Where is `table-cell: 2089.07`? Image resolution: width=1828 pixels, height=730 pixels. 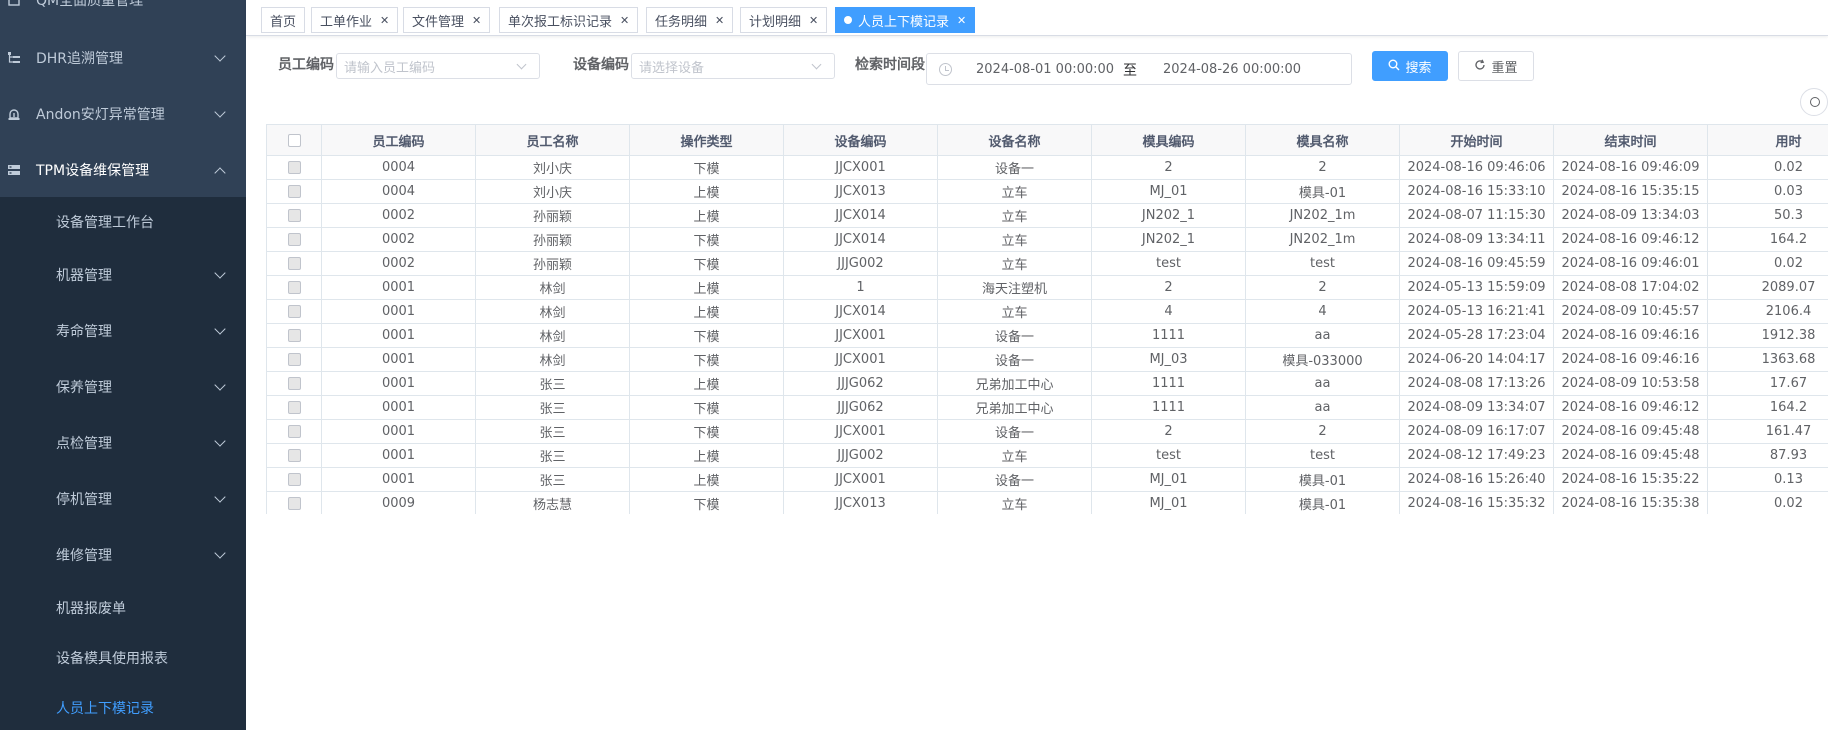
table-cell: 2089.07 is located at coordinates (1767, 287).